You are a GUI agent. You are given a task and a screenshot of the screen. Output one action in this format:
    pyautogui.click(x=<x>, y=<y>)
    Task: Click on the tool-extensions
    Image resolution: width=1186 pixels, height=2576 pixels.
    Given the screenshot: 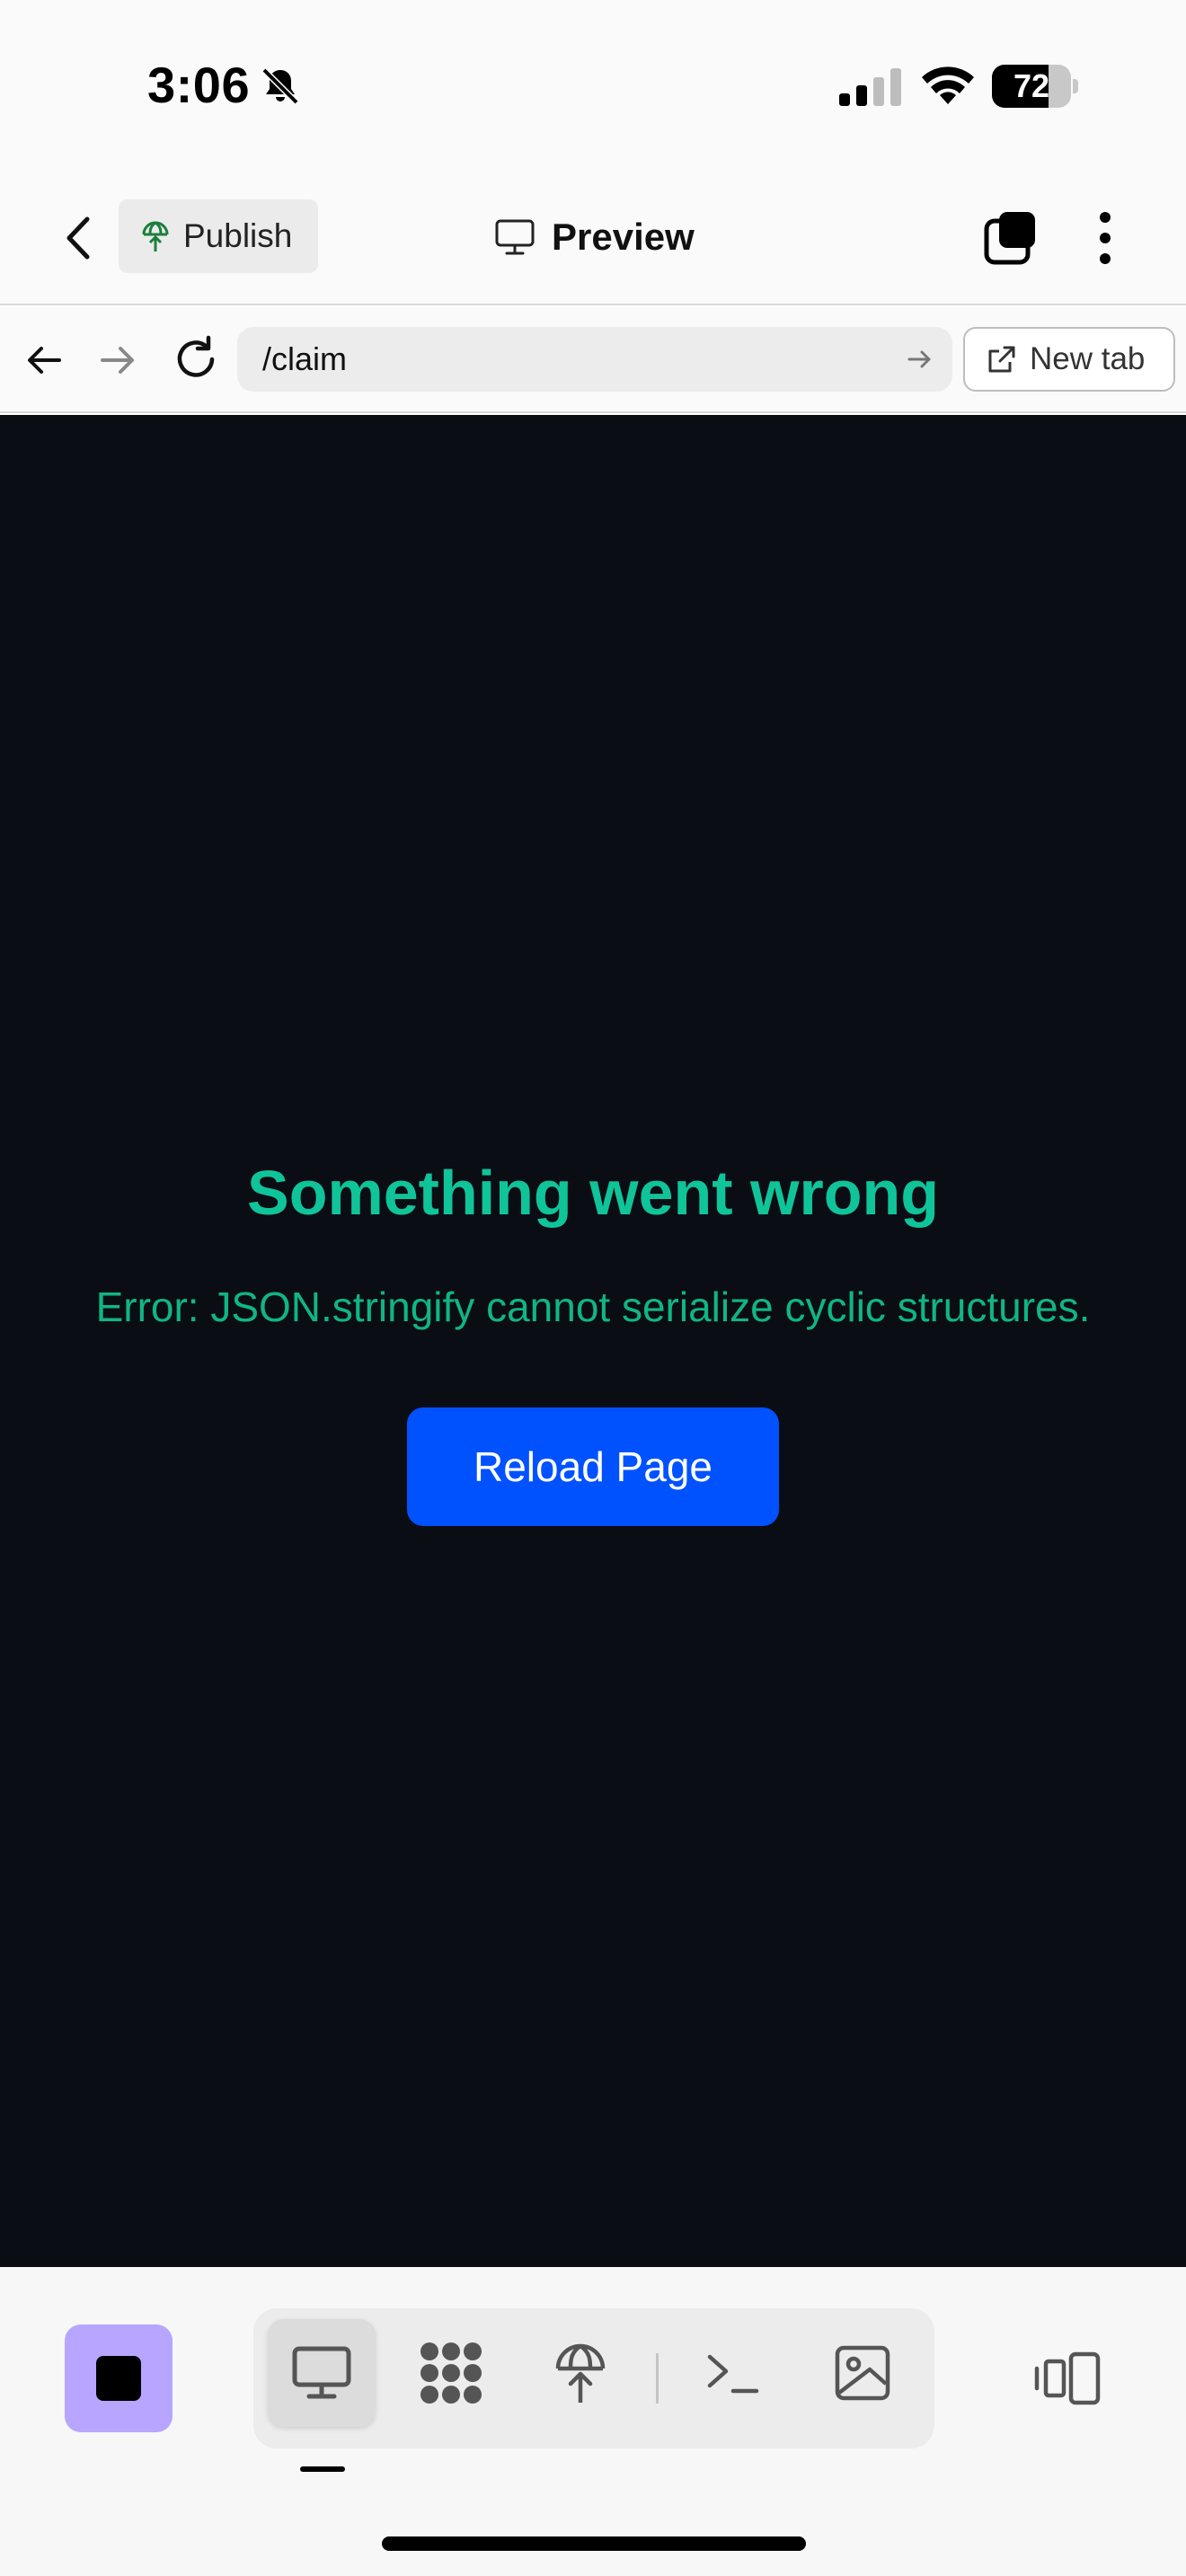 What is the action you would take?
    pyautogui.click(x=451, y=2373)
    